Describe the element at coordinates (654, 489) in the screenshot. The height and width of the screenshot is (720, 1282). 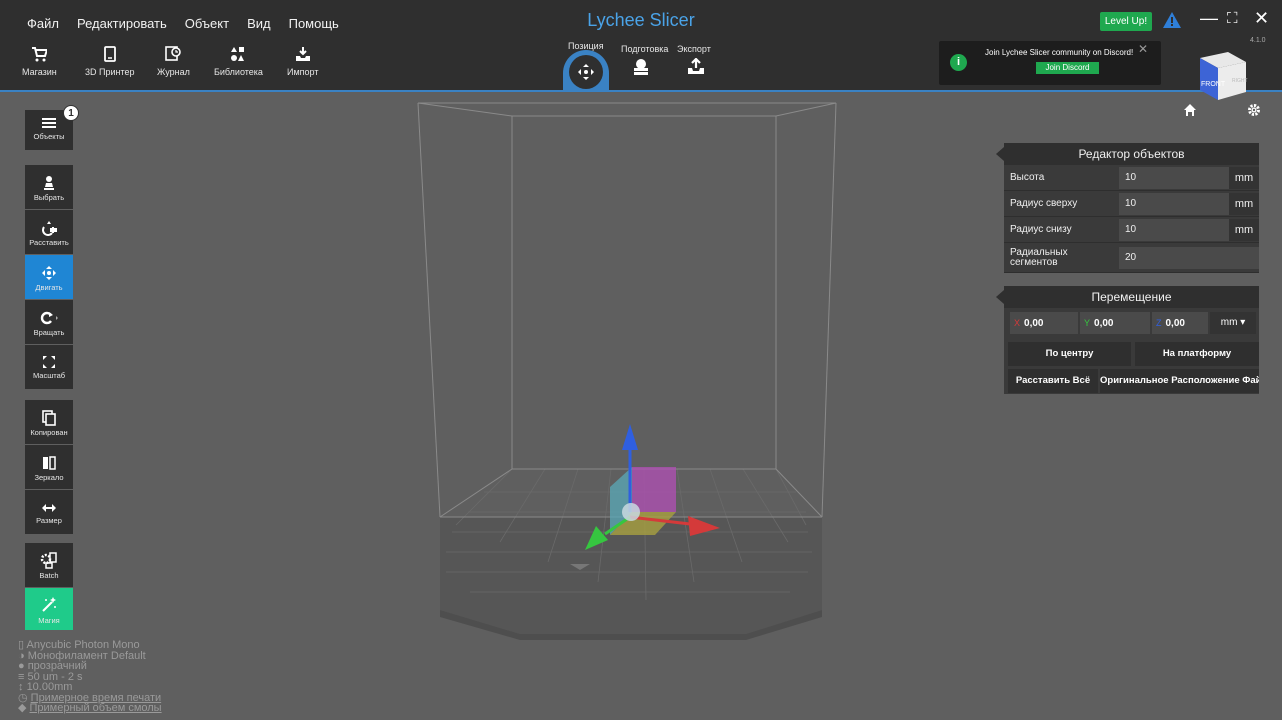
I see `xz-plane-handle` at that location.